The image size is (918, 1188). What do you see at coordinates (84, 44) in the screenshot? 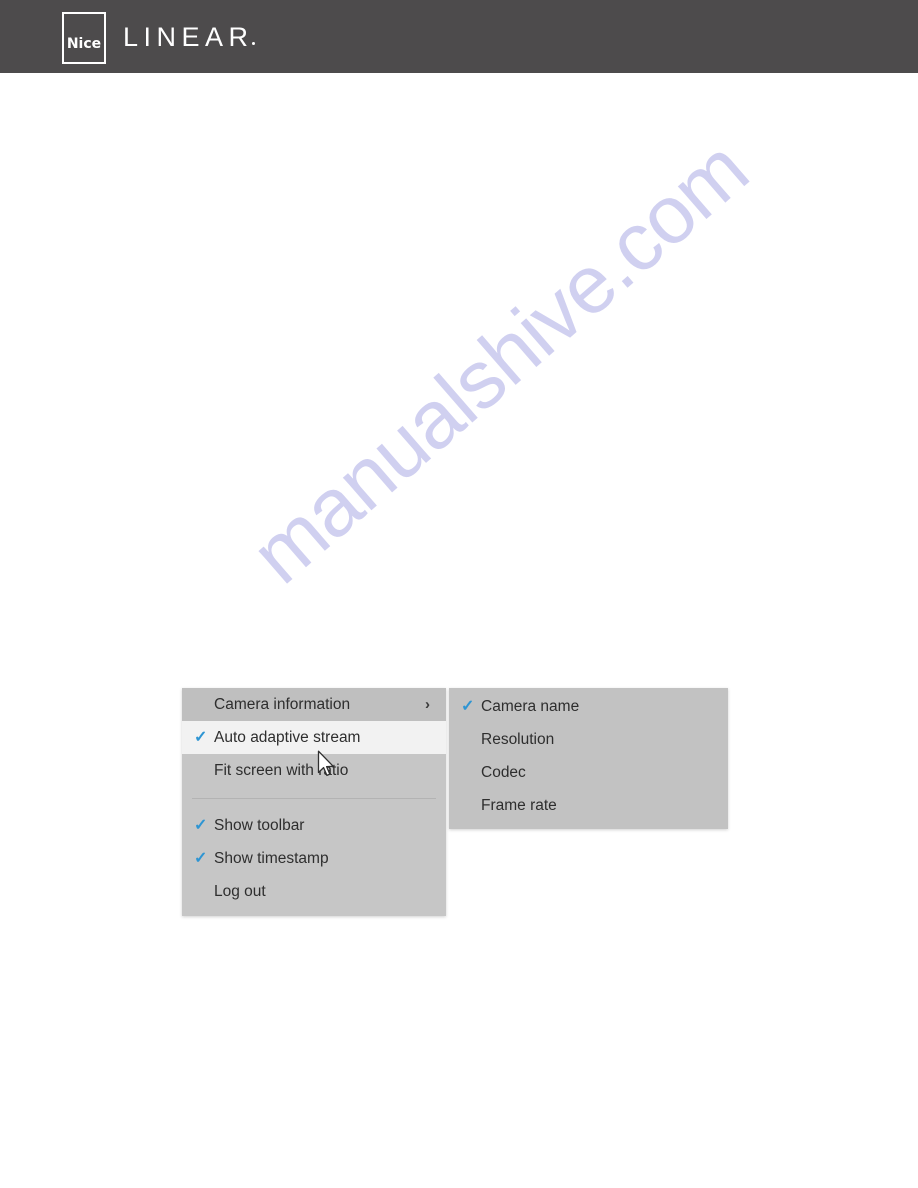
I see `nice-logo-label: Nice` at bounding box center [84, 44].